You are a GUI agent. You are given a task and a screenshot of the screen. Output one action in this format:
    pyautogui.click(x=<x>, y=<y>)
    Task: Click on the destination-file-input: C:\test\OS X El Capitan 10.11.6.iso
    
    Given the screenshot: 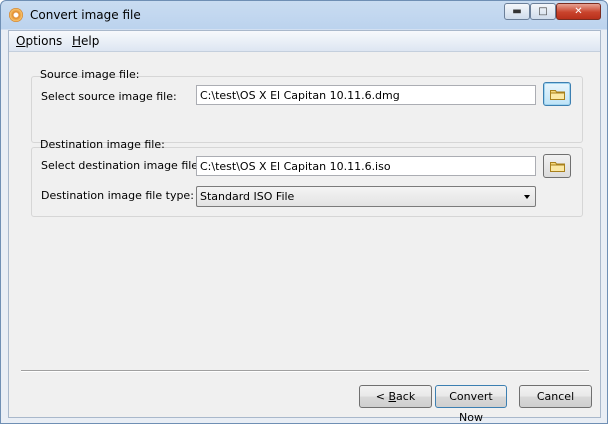 What is the action you would take?
    pyautogui.click(x=366, y=166)
    